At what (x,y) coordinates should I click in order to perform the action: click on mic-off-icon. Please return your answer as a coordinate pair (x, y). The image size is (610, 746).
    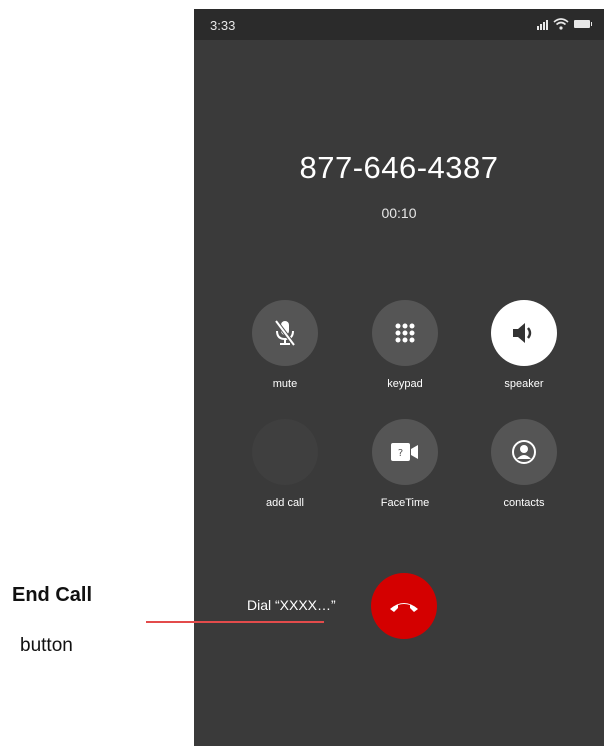
    Looking at the image, I should click on (285, 333).